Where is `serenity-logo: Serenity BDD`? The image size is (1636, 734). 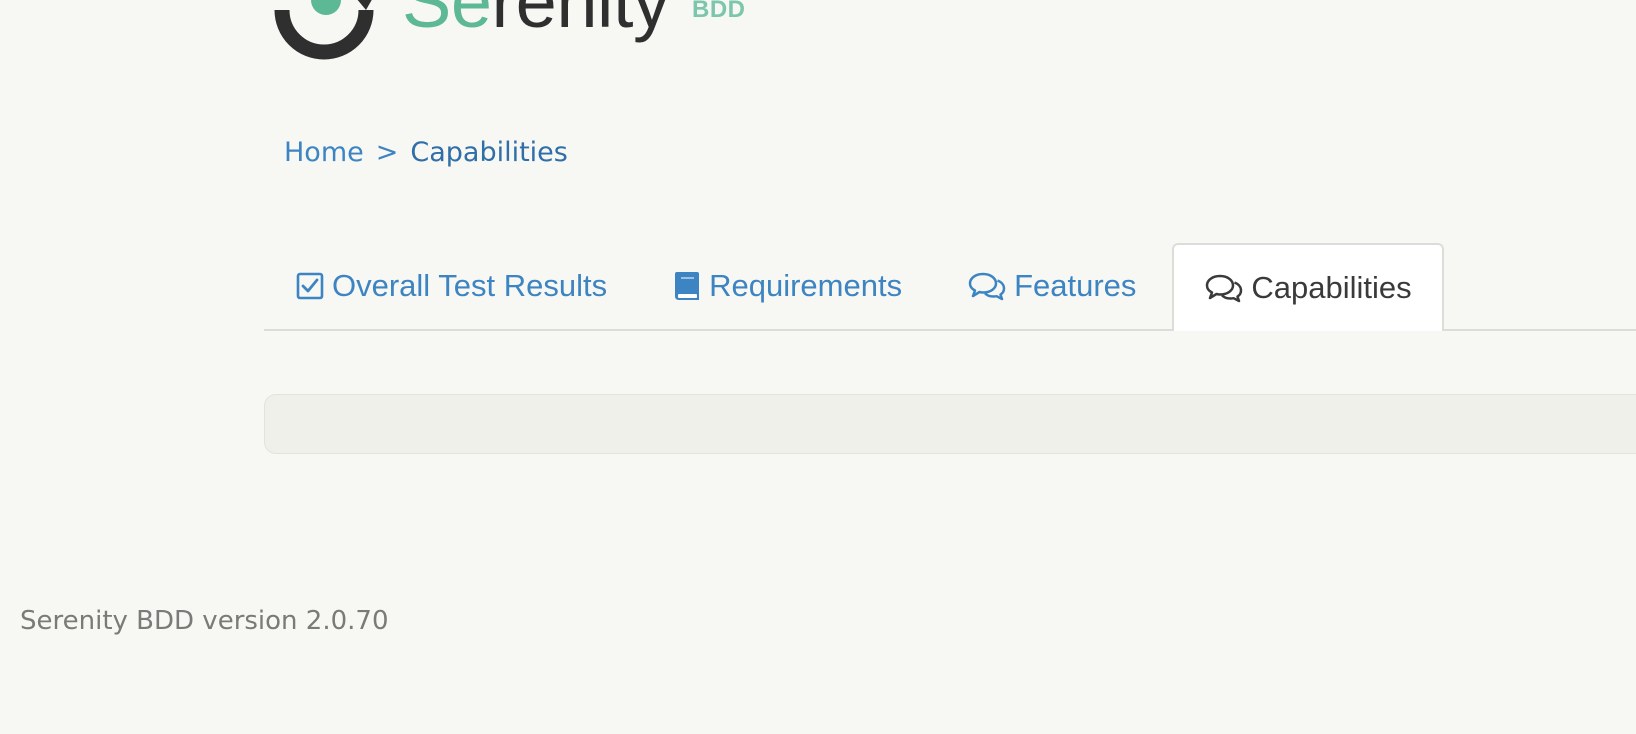 serenity-logo: Serenity BDD is located at coordinates (520, 30).